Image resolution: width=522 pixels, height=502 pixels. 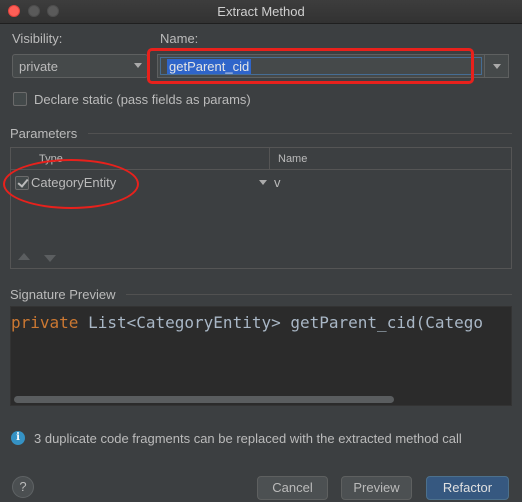 What do you see at coordinates (37, 38) in the screenshot?
I see `visibility-label: Visibility:` at bounding box center [37, 38].